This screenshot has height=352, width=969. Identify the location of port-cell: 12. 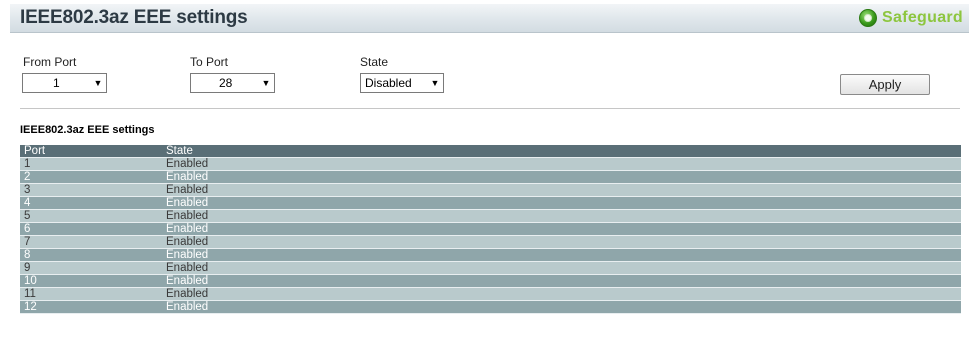
(30, 307).